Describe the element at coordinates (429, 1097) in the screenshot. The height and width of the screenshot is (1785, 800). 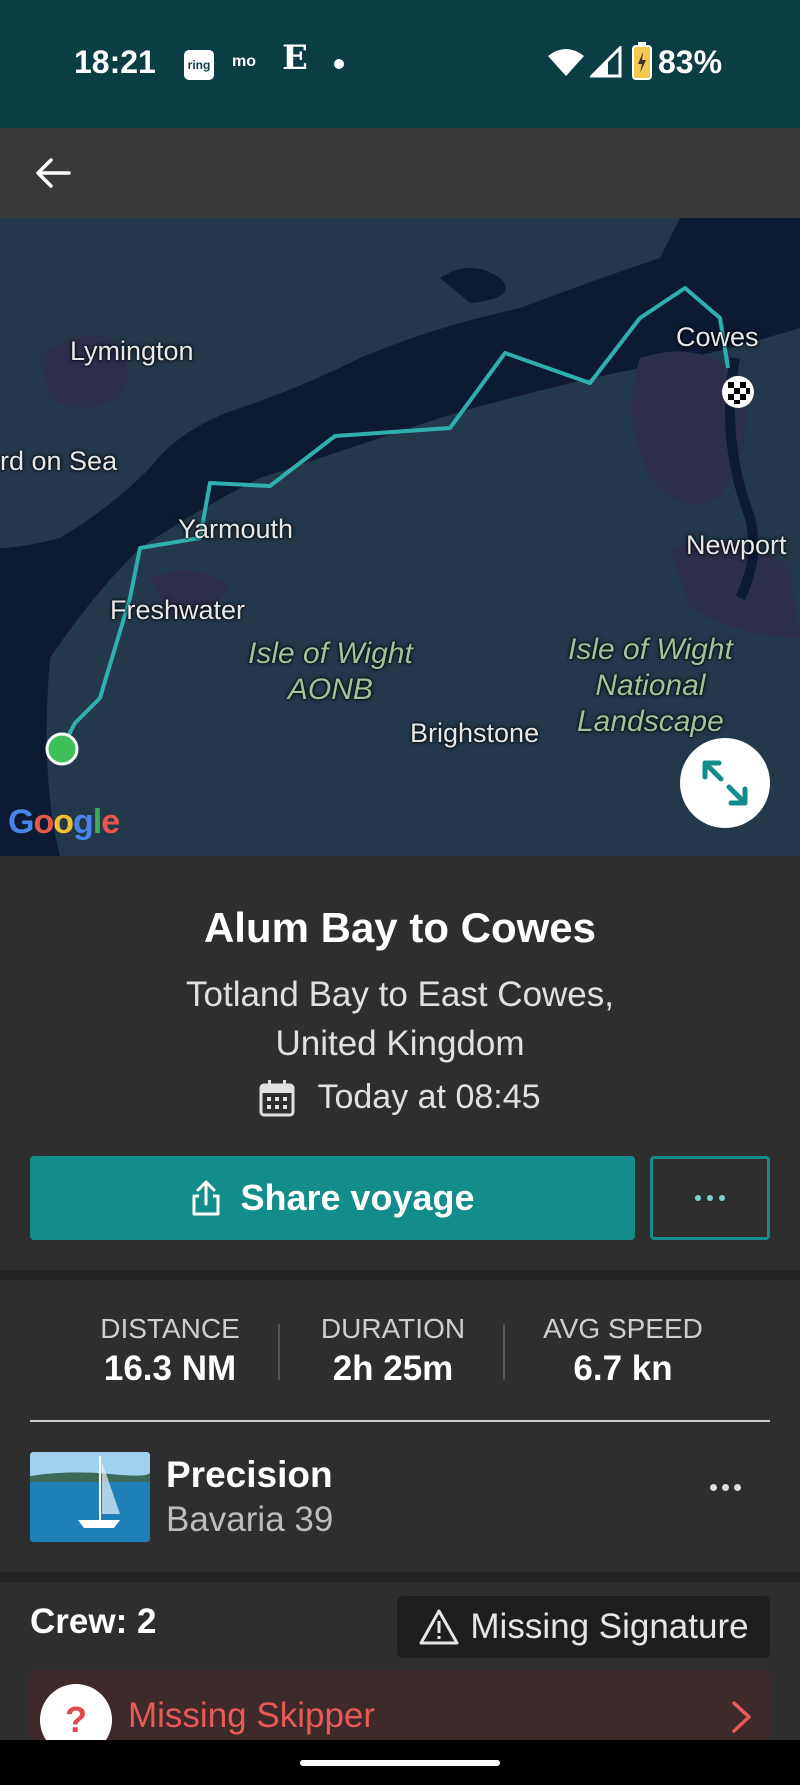
I see `voyage-date: Today at 08:45` at that location.